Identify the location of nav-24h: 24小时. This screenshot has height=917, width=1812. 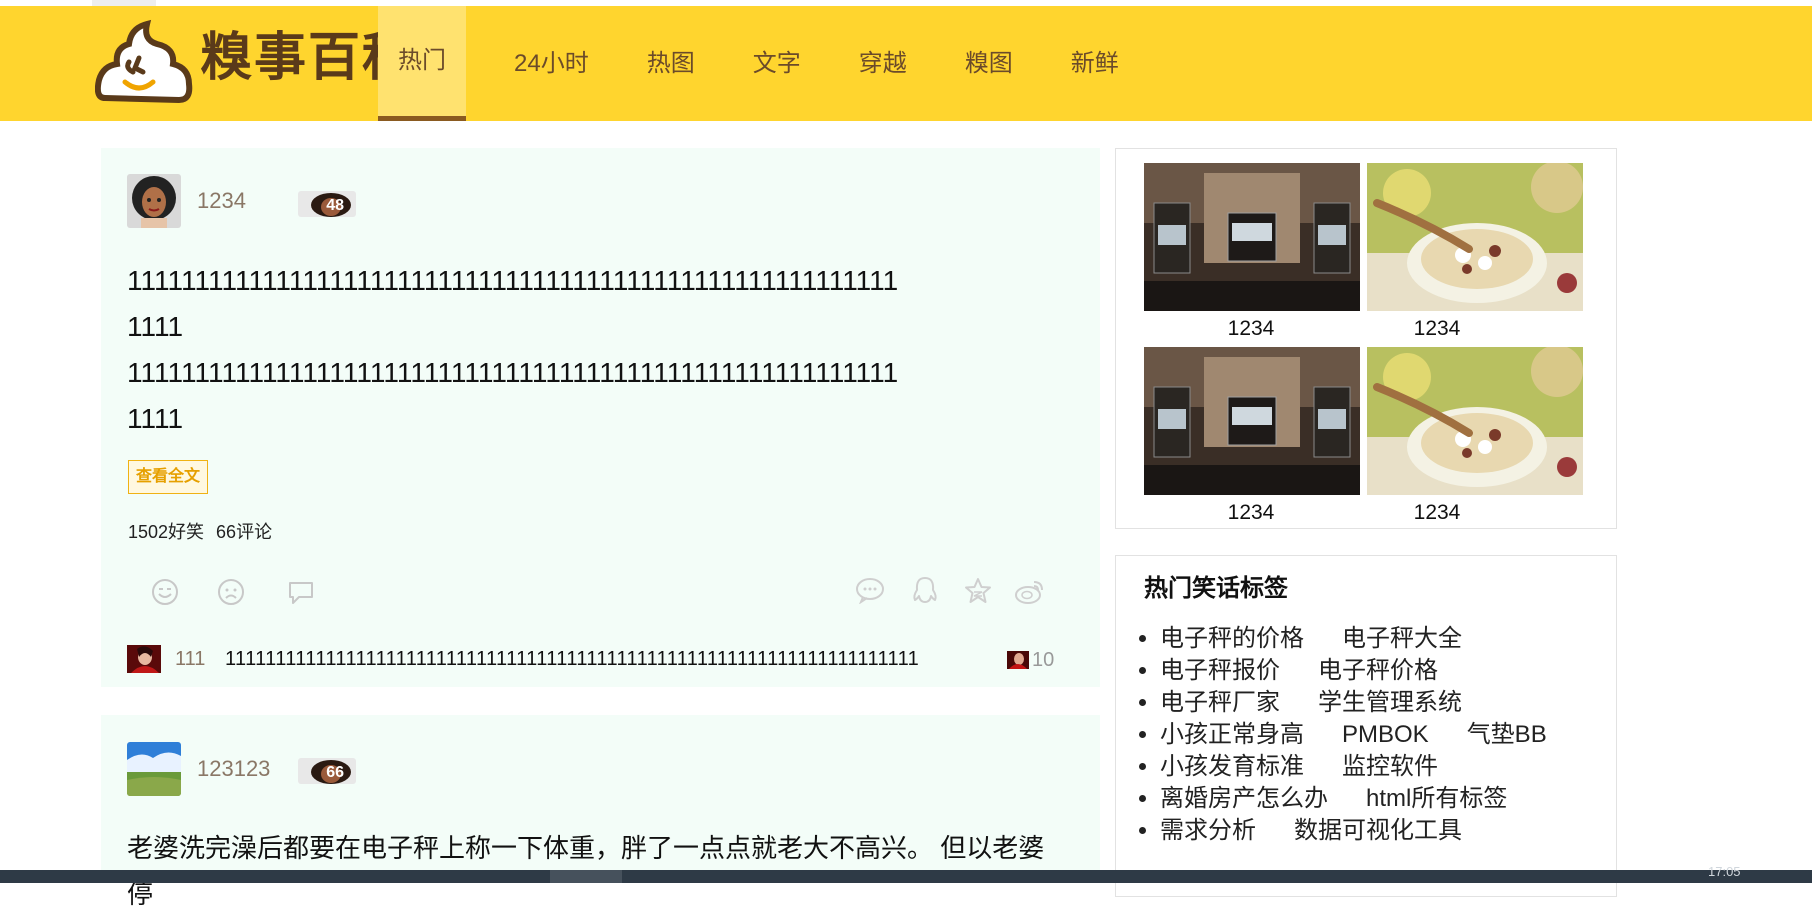
(551, 63).